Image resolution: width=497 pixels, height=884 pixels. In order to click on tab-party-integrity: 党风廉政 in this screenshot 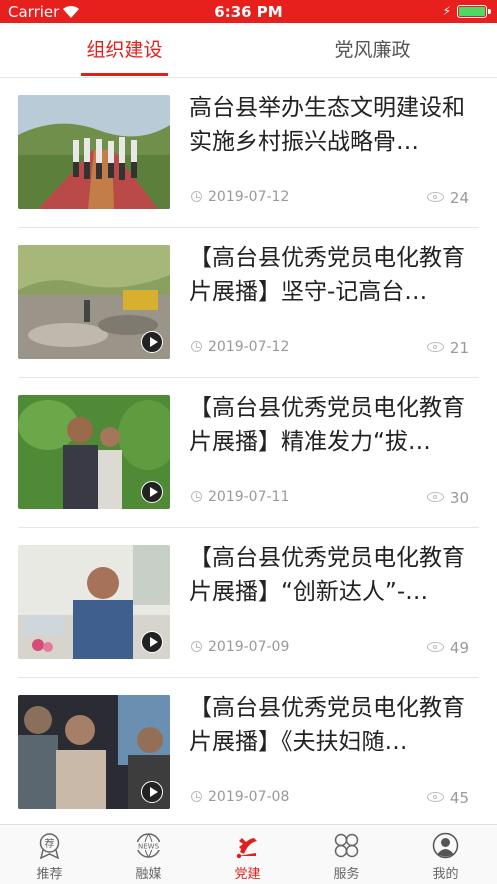, I will do `click(372, 50)`.